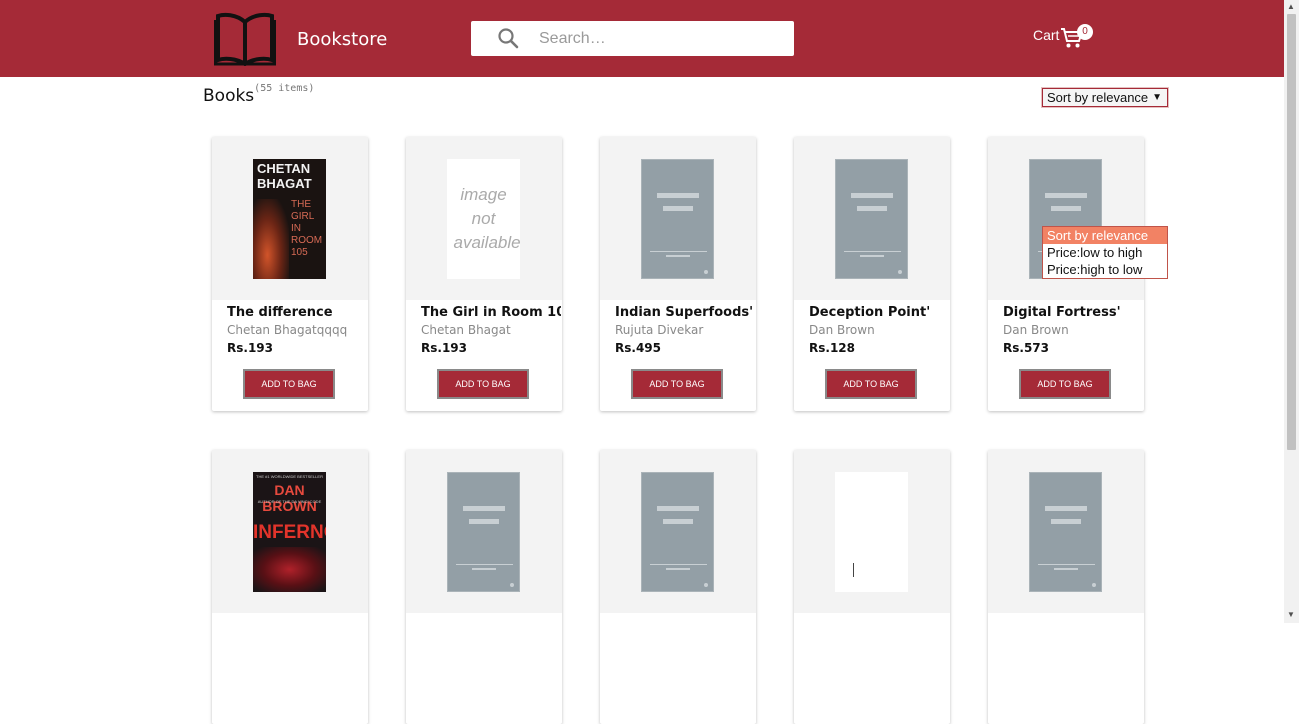  I want to click on sort-option-price-low-high: Price:low to high, so click(1105, 252).